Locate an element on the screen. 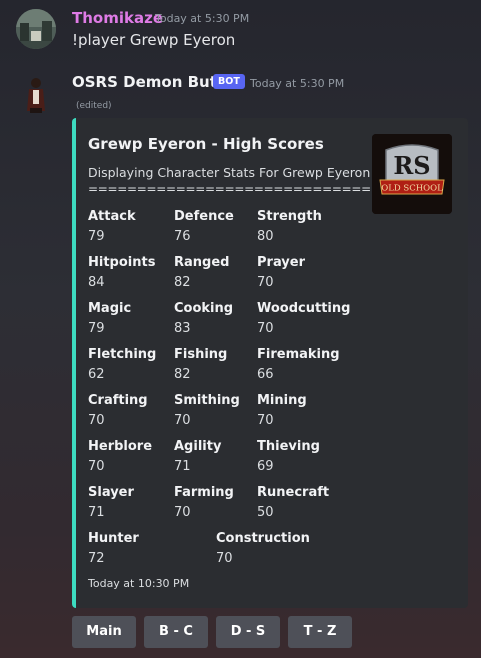  stat-value: 83 is located at coordinates (182, 328).